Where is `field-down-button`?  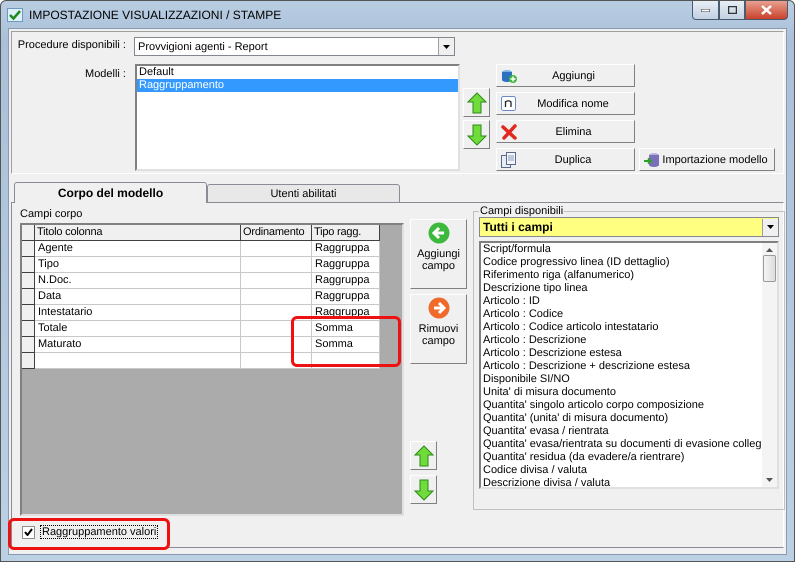 field-down-button is located at coordinates (423, 489).